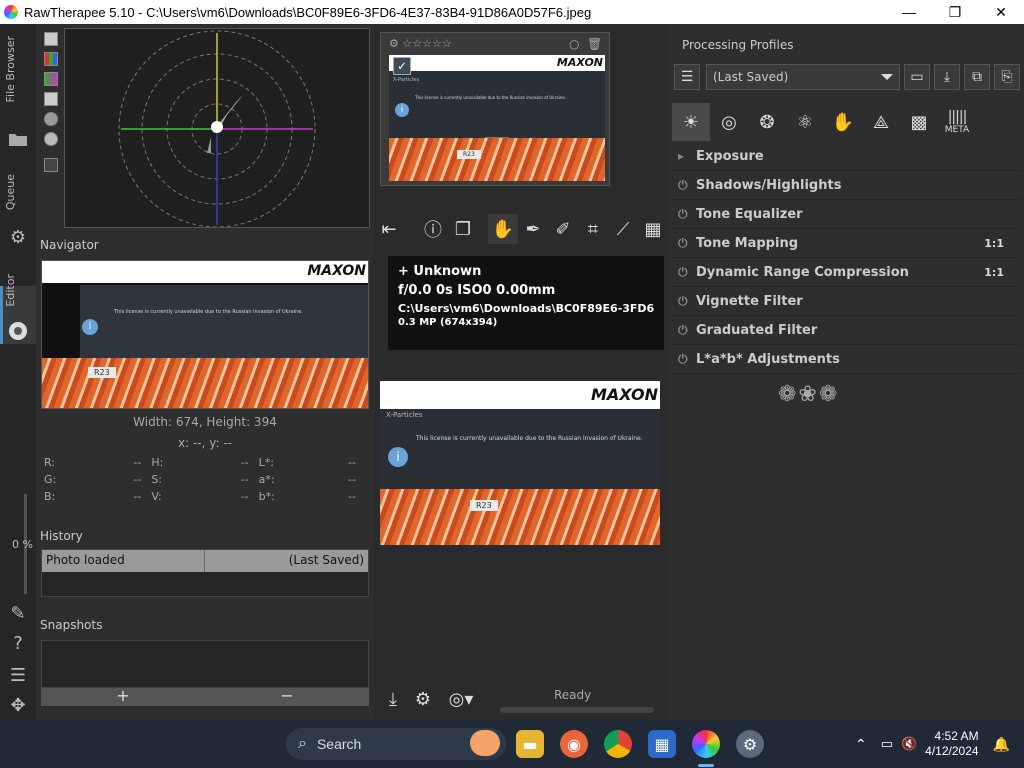  I want to click on readout-value: --, so click(137, 479).